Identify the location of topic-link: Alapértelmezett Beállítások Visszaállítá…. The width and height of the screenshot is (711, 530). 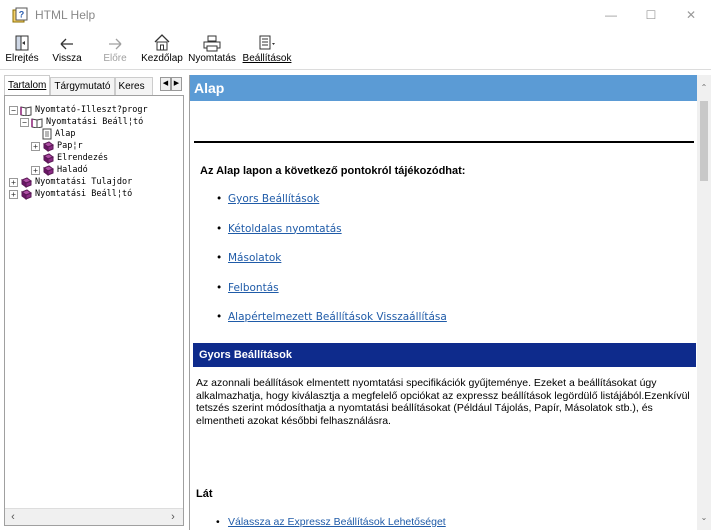
(337, 317).